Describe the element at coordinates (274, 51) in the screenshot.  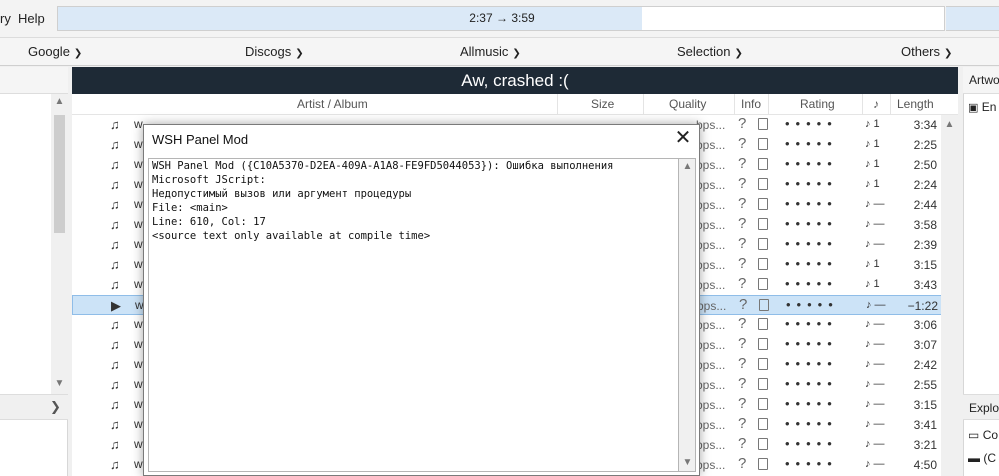
I see `discogs-menu: Discogs ❯` at that location.